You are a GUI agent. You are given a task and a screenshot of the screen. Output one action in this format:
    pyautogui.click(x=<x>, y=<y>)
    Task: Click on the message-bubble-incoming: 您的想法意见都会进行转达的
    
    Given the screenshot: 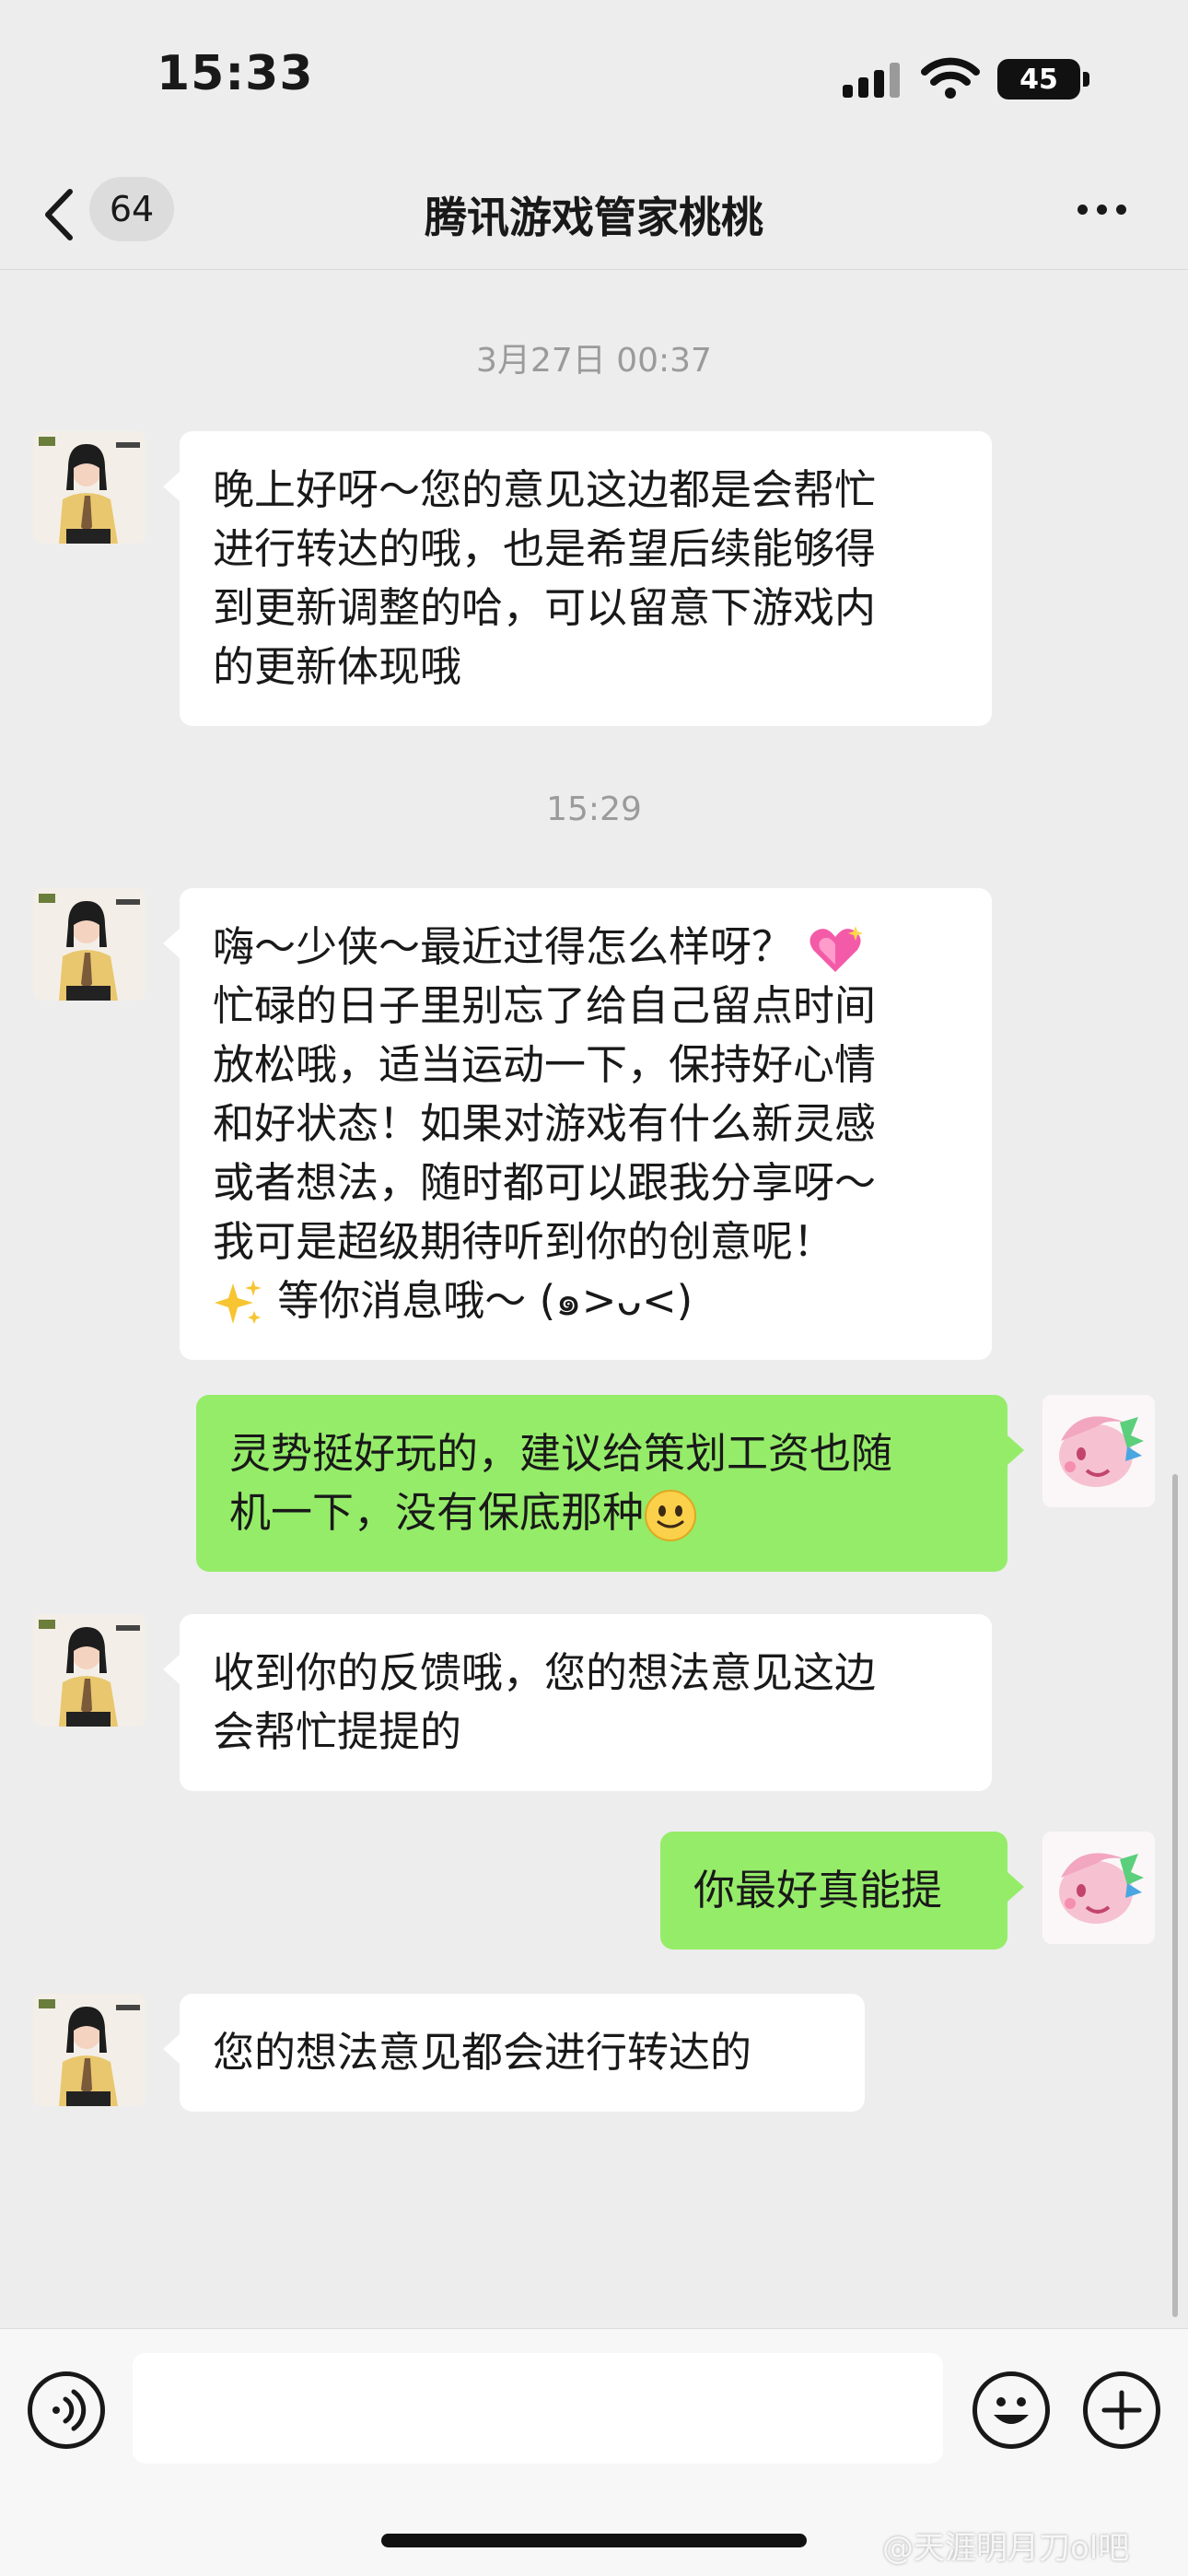 What is the action you would take?
    pyautogui.click(x=514, y=2053)
    